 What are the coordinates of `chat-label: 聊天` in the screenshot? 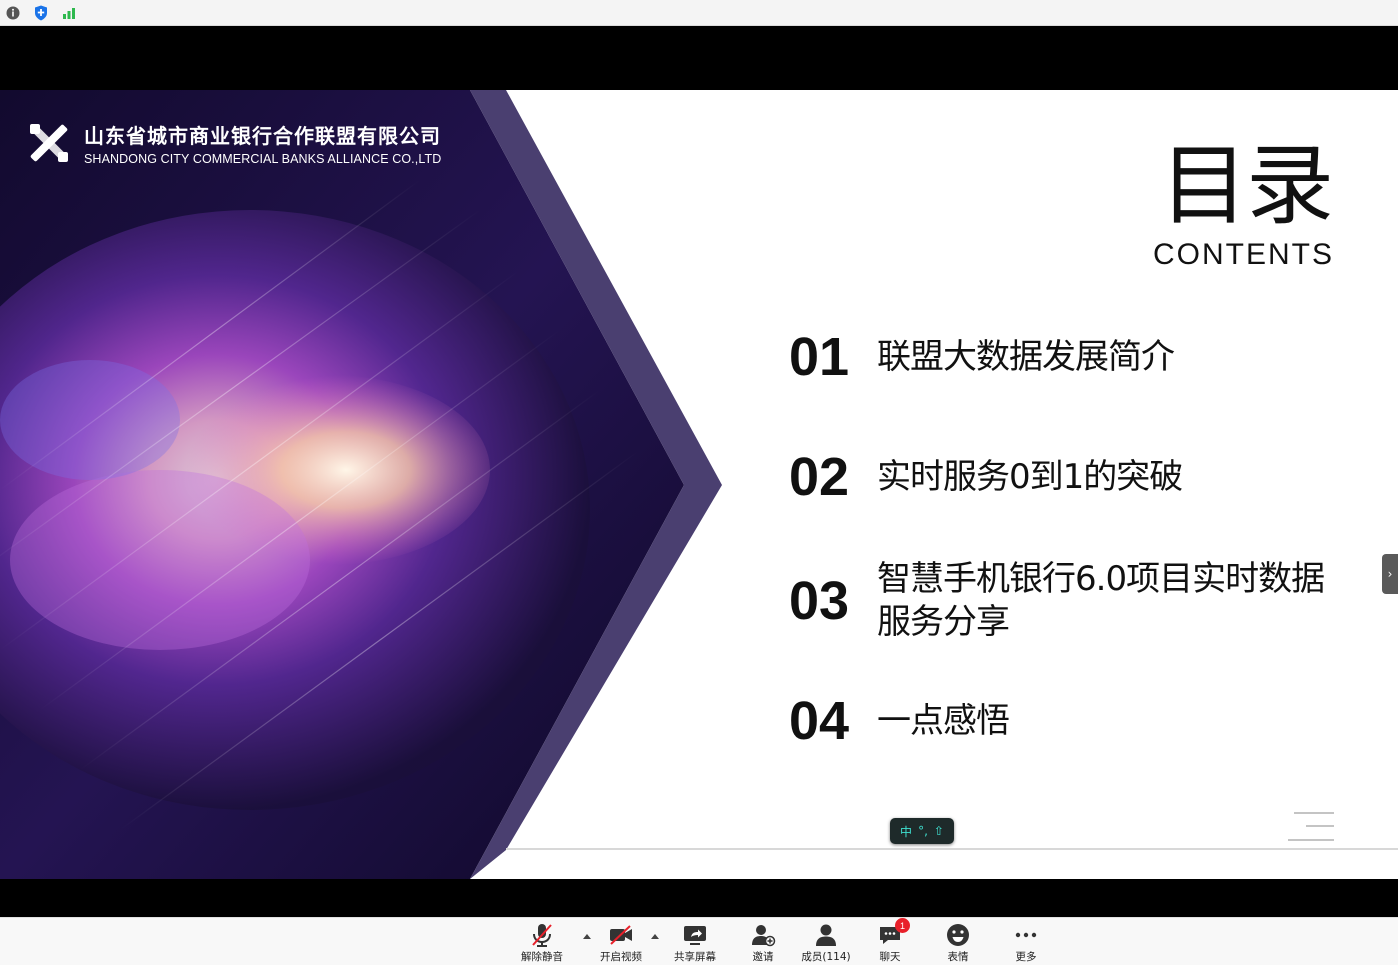 It's located at (890, 957).